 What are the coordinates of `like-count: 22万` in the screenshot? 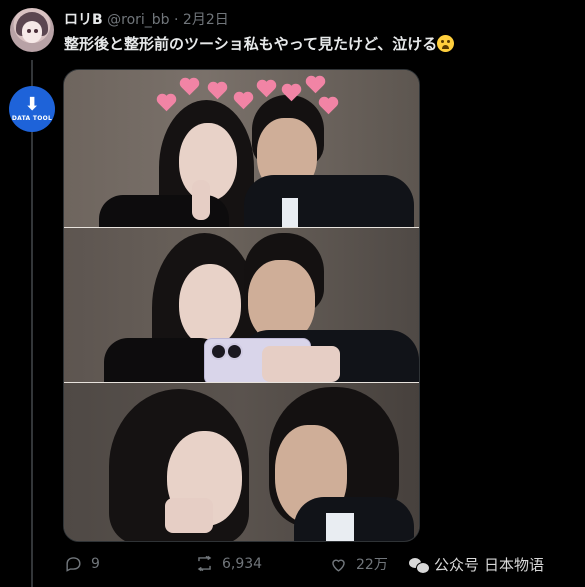 It's located at (372, 565).